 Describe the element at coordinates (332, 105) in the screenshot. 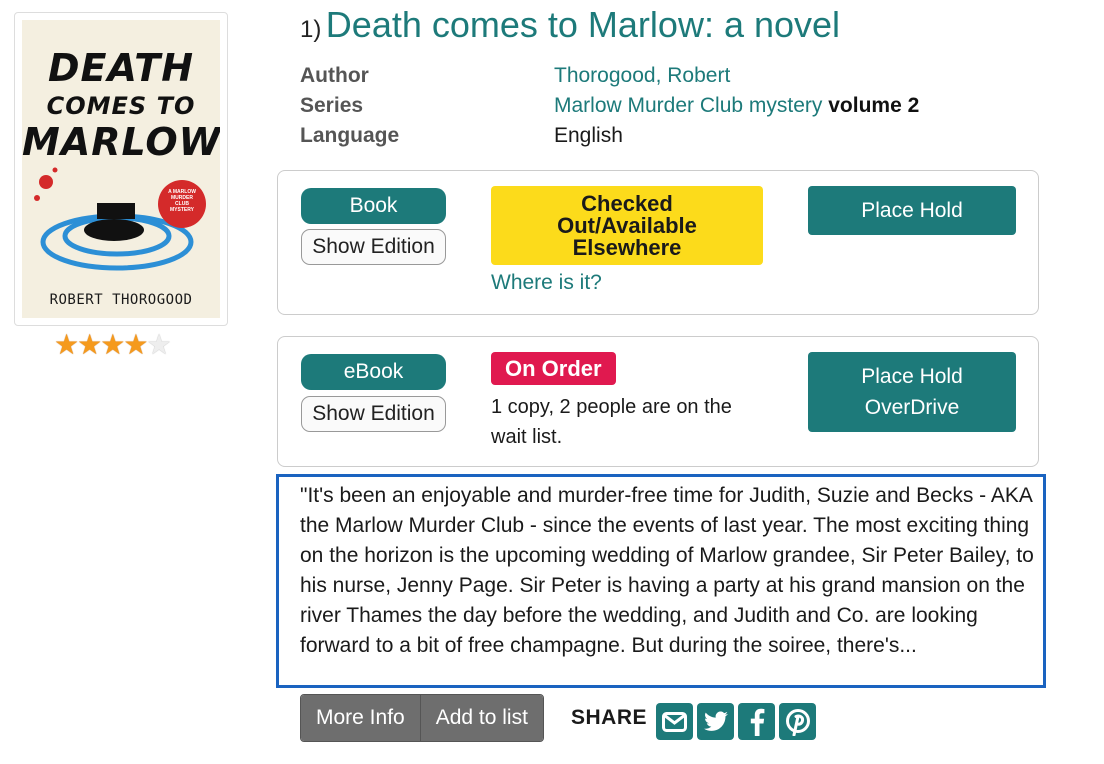

I see `series-label: Series` at that location.